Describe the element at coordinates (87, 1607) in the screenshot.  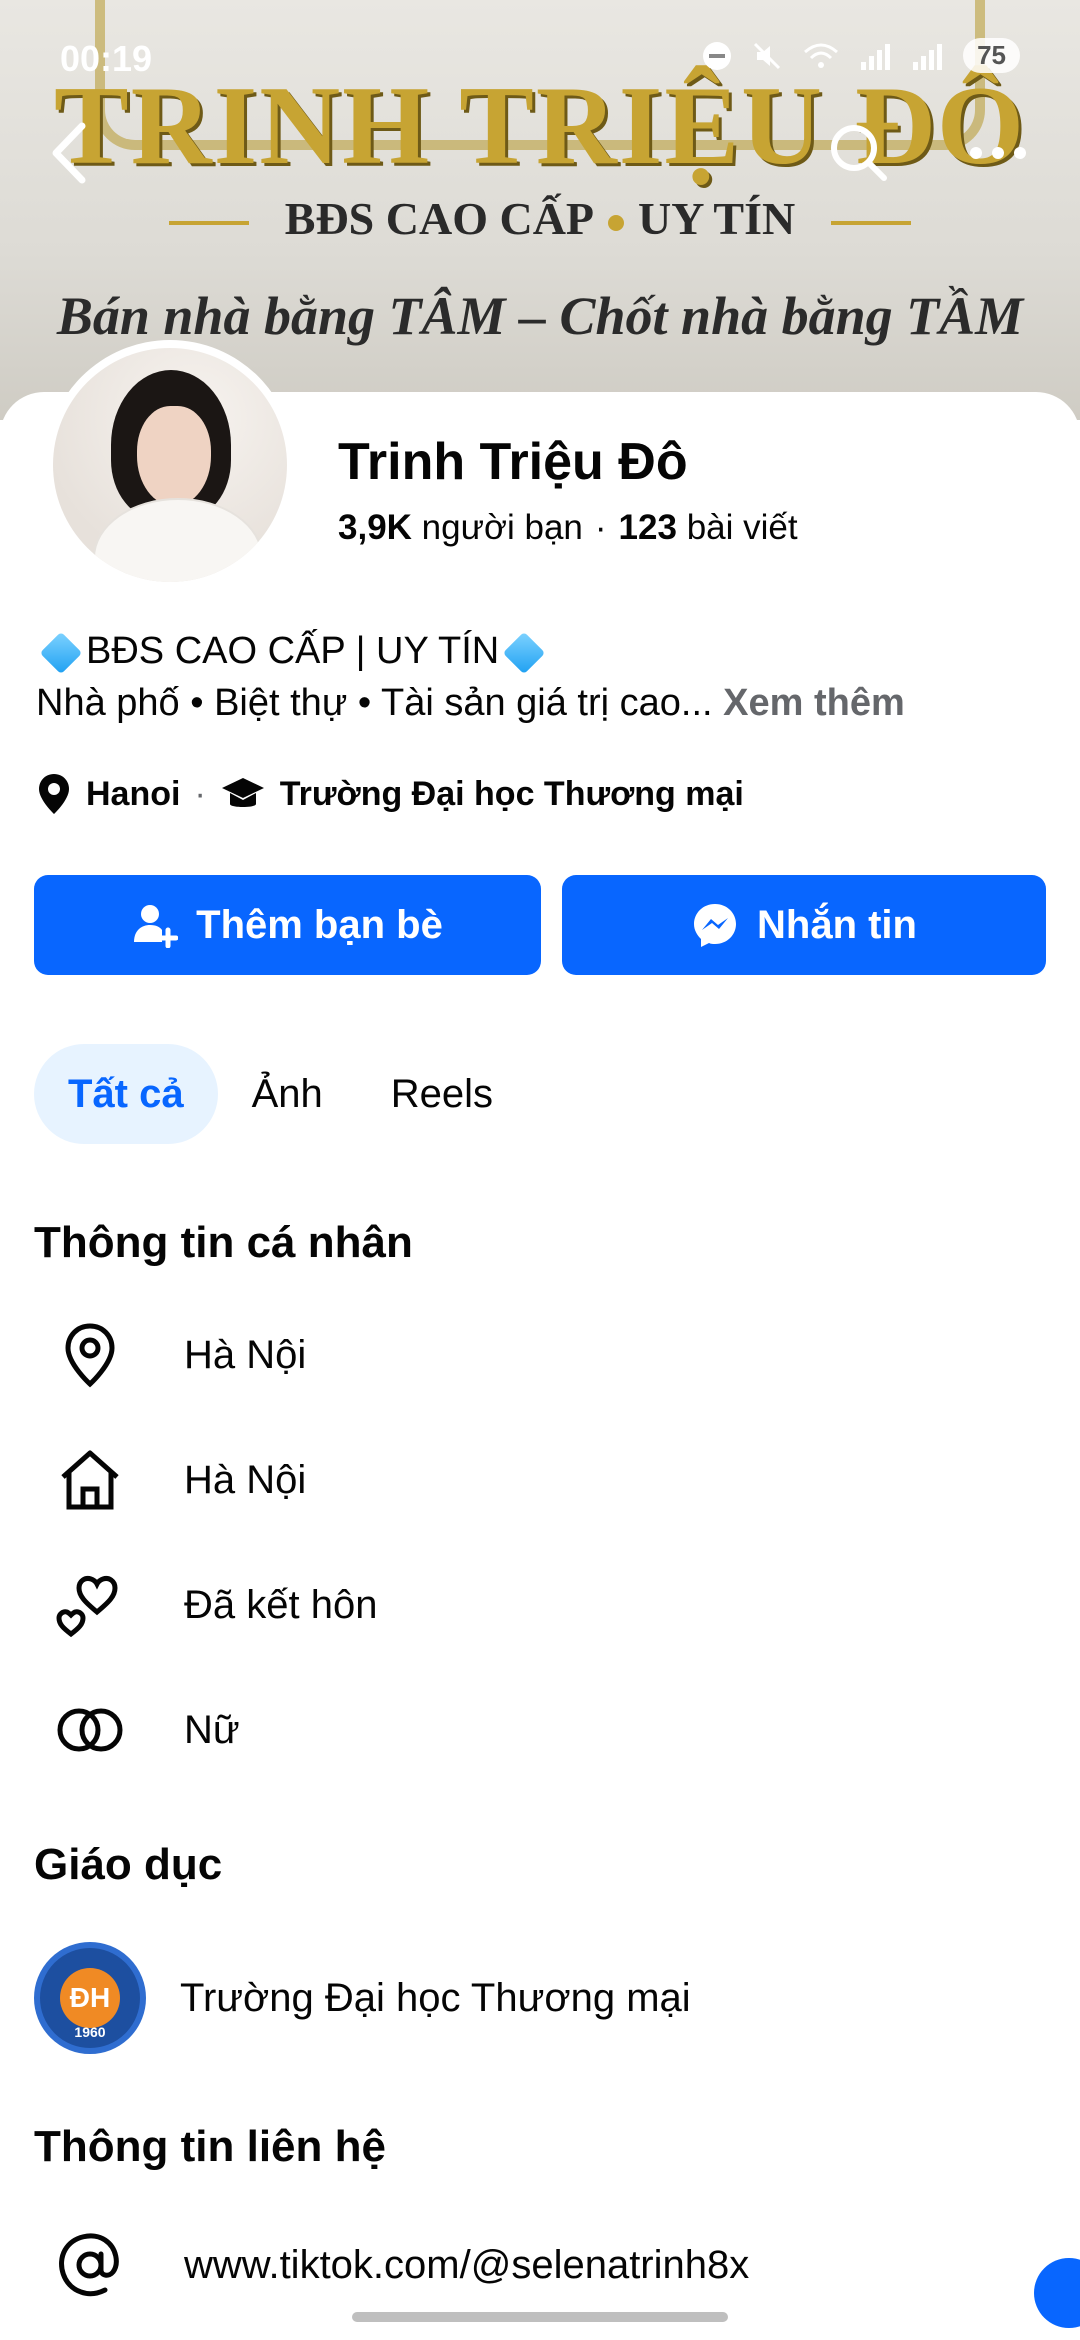
I see `hearts-icon` at that location.